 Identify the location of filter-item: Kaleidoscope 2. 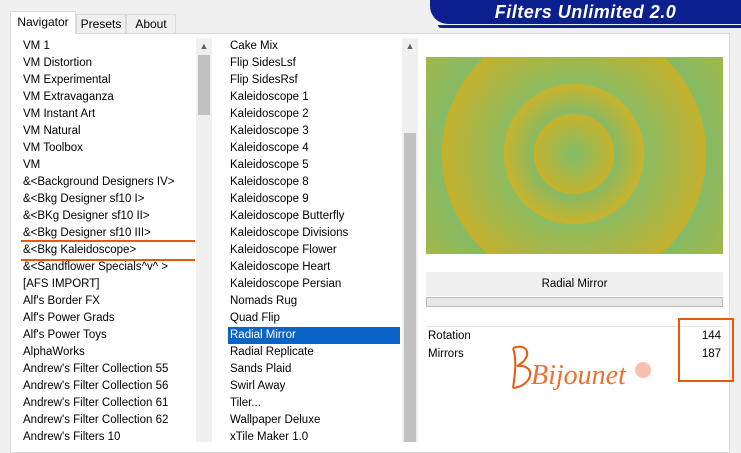
(314, 114).